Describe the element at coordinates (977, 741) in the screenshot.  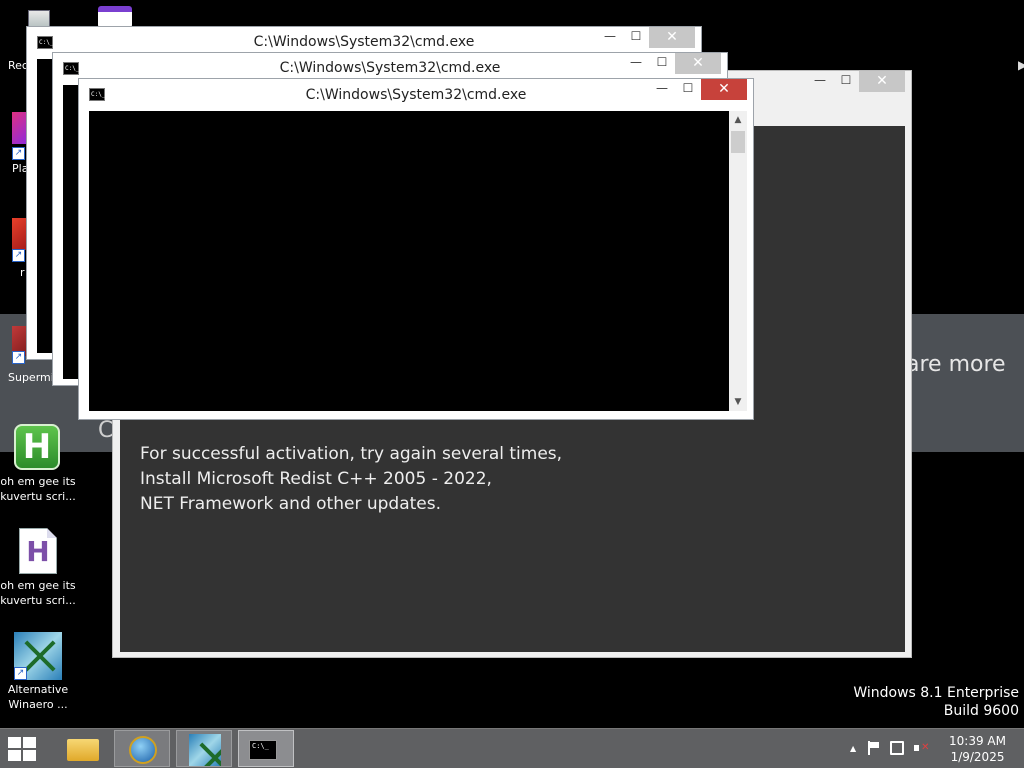
I see `clock-time: 10:39 AM` at that location.